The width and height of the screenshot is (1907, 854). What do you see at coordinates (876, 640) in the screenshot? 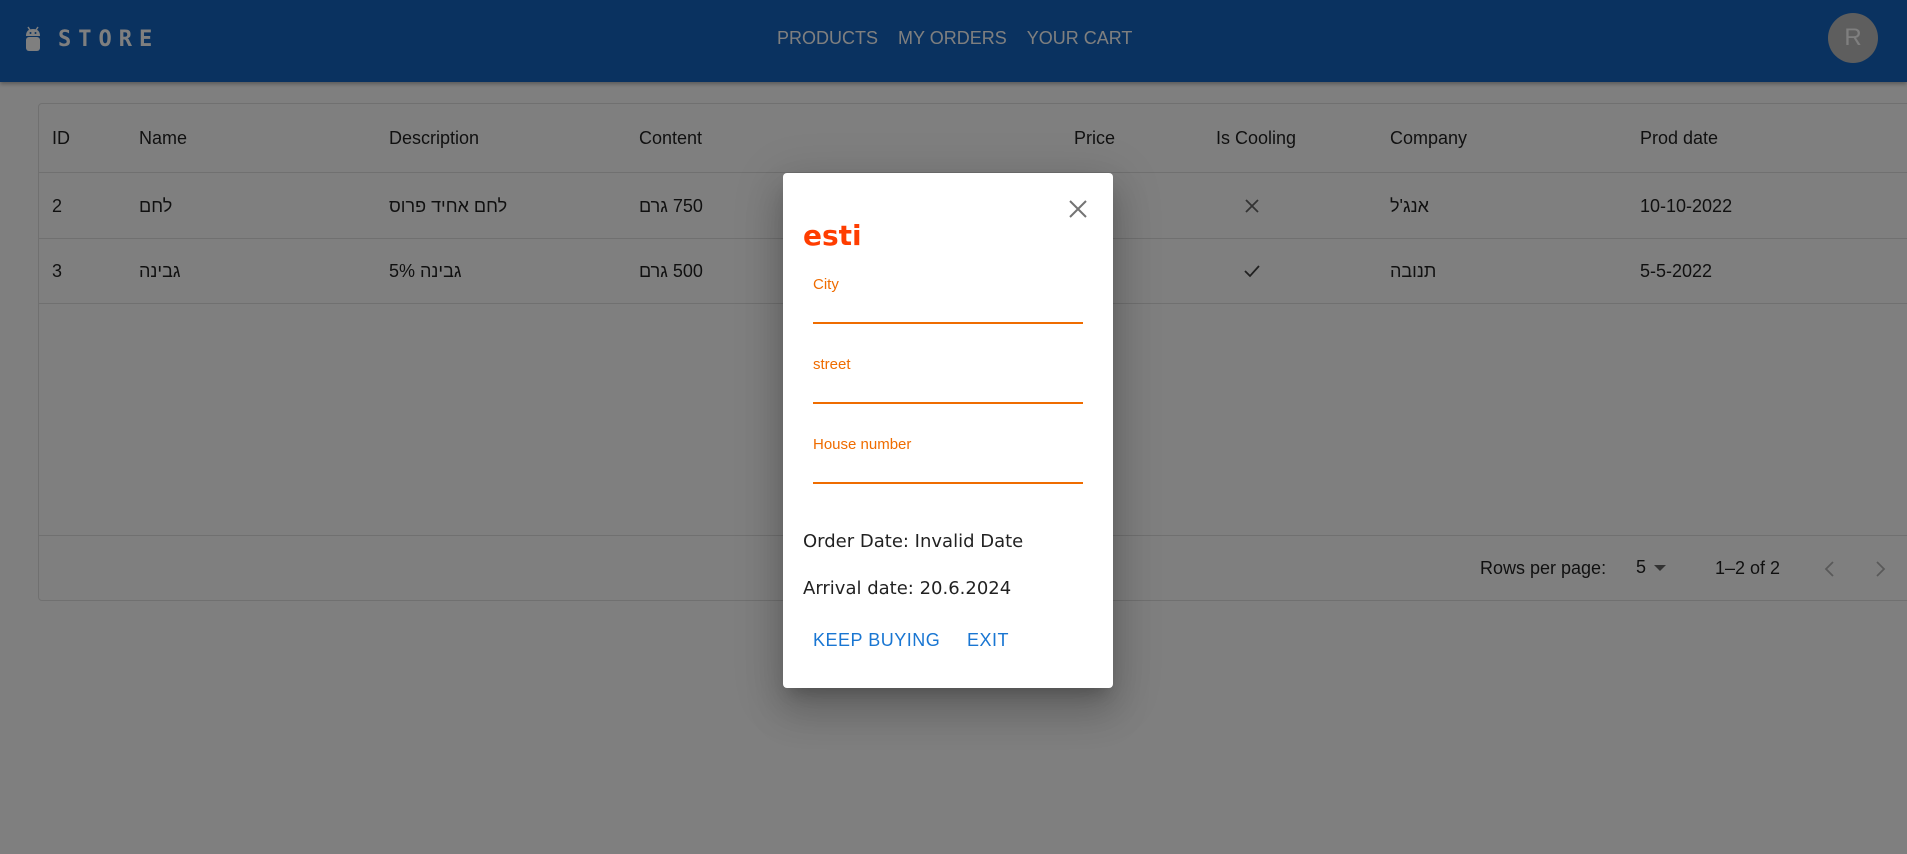
I see `keep-buying-button: KEEP BUYING` at bounding box center [876, 640].